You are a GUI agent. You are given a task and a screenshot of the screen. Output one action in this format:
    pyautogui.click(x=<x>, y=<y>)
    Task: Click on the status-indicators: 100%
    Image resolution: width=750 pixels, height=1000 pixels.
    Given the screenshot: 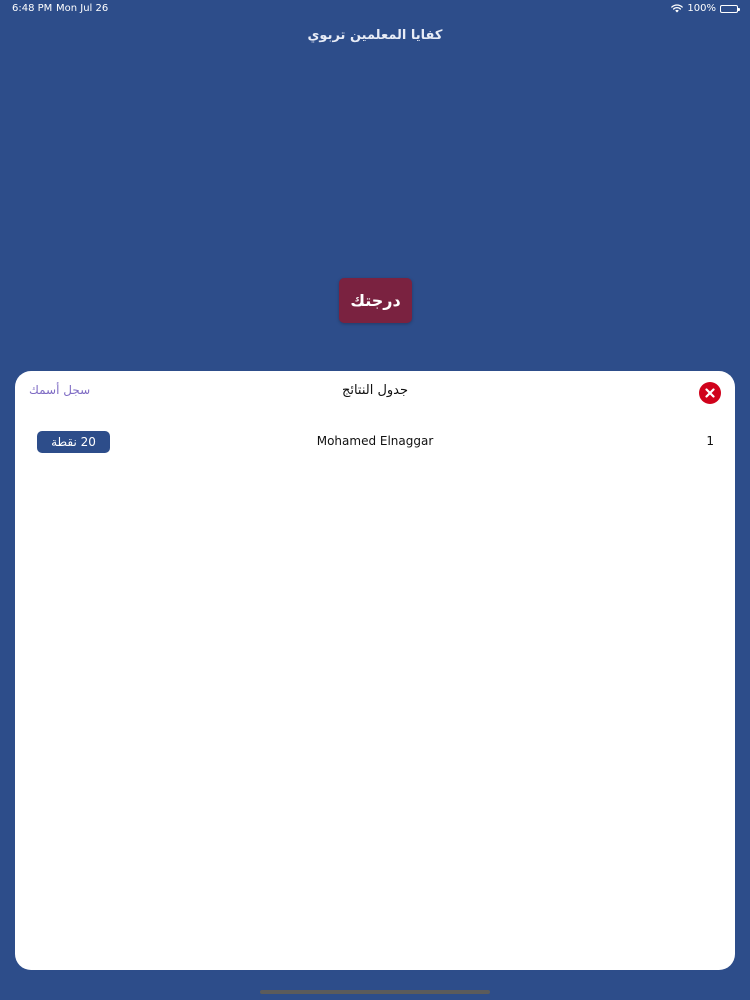 What is the action you would take?
    pyautogui.click(x=705, y=8)
    